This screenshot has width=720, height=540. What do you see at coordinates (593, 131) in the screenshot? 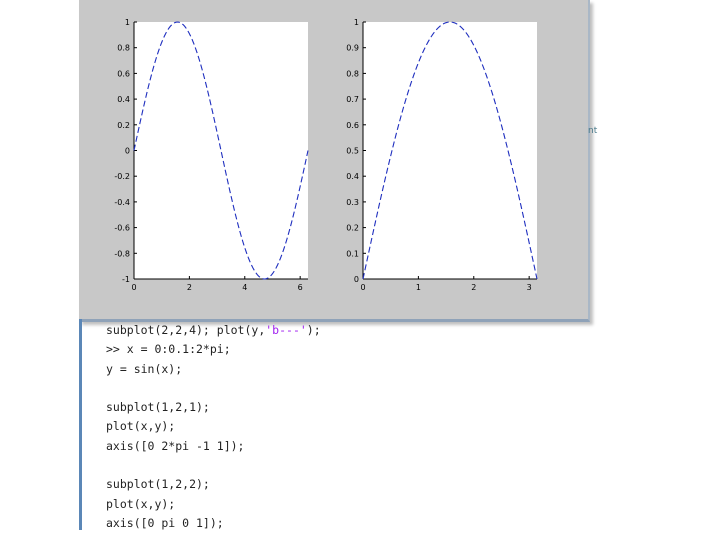
I see `side-text-fragment: nt` at bounding box center [593, 131].